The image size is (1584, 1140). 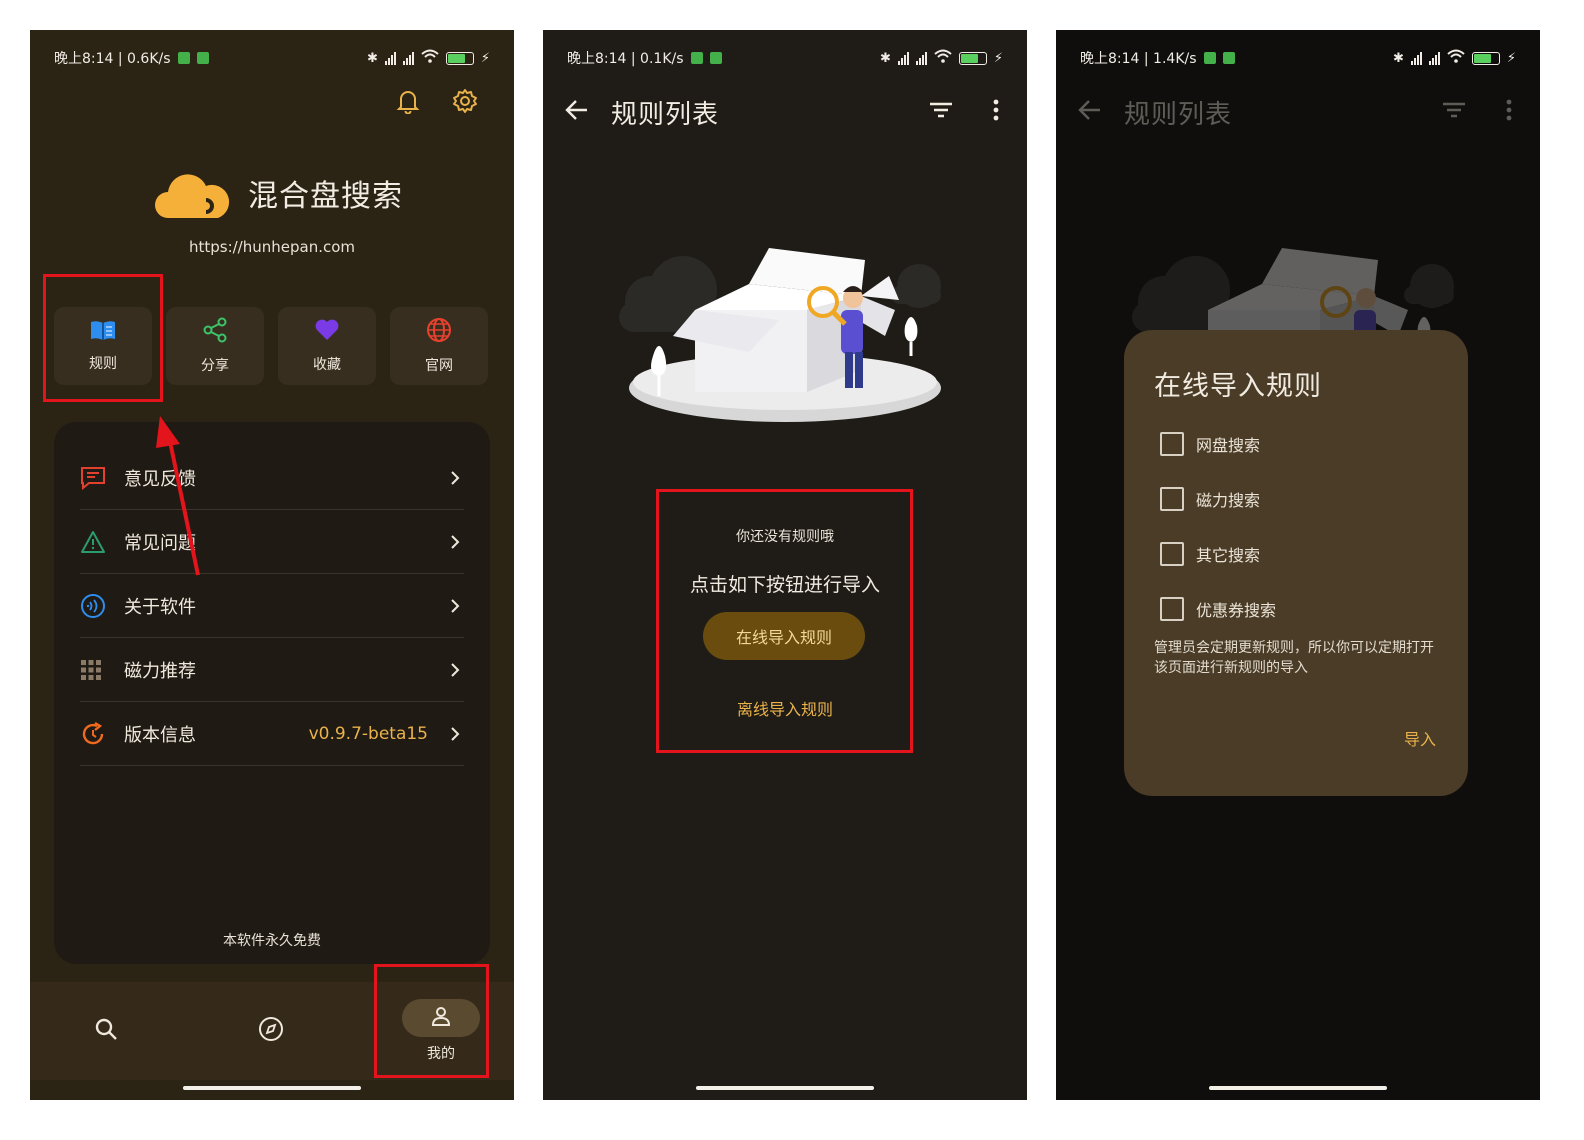 I want to click on shortcut-website: 官网, so click(x=439, y=346).